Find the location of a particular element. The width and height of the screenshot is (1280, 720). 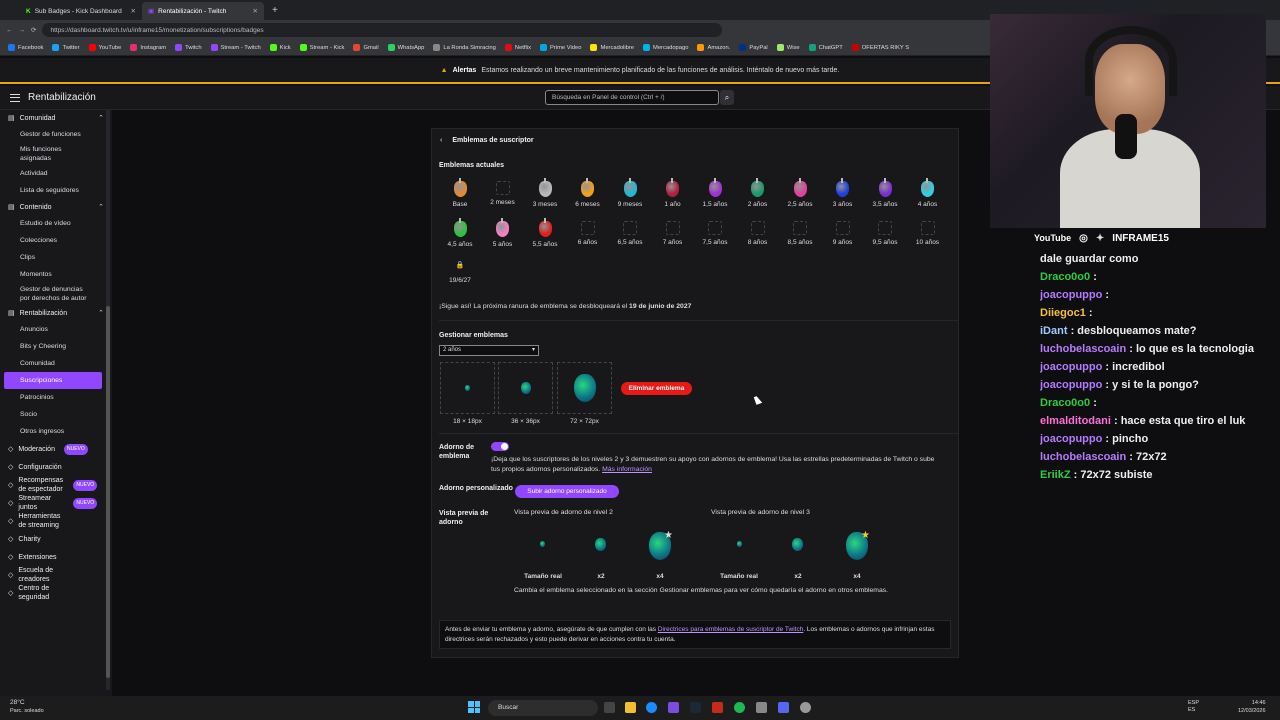

edge-icon is located at coordinates (651, 707).